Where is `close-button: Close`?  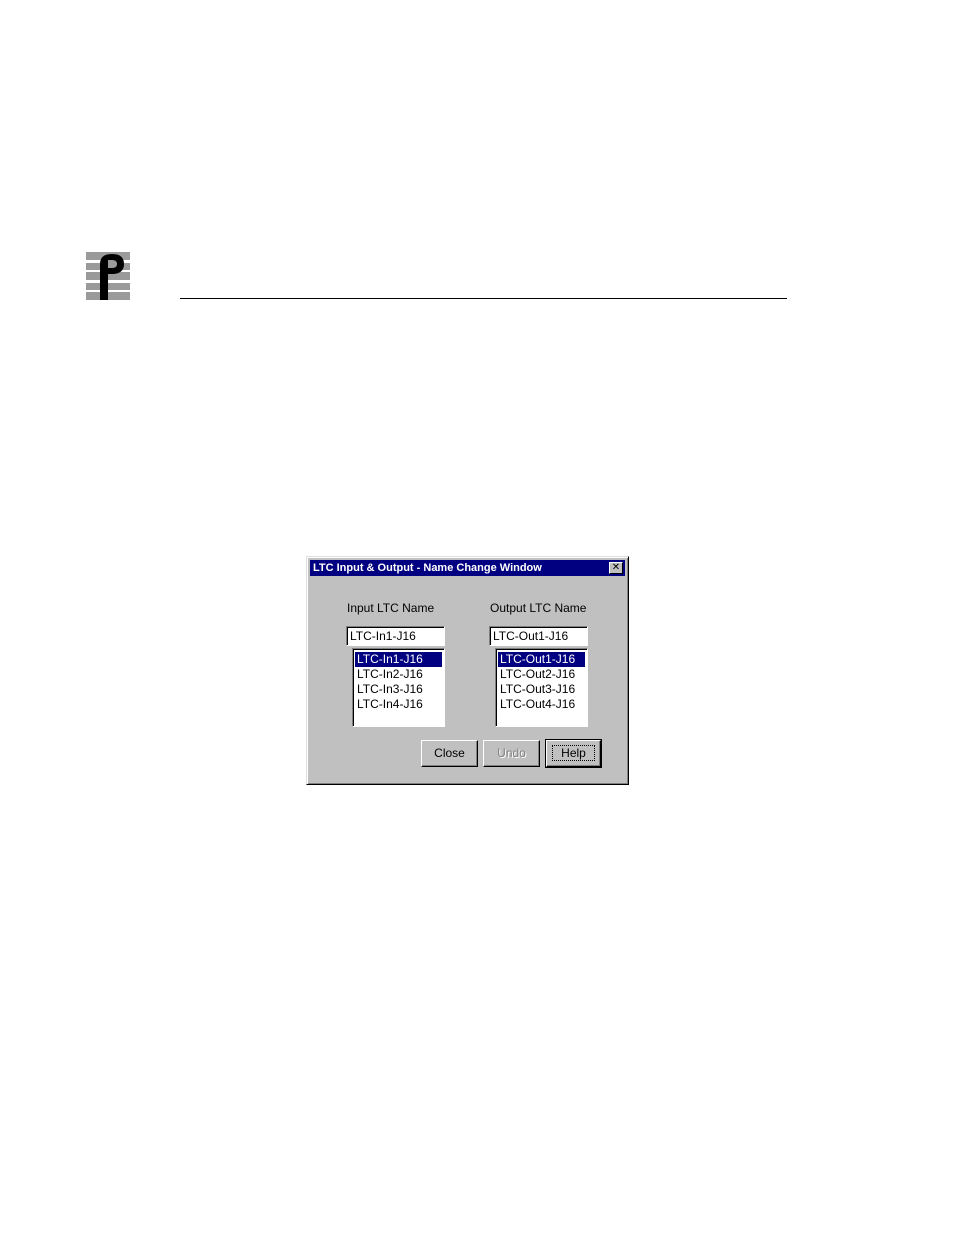
close-button: Close is located at coordinates (449, 753).